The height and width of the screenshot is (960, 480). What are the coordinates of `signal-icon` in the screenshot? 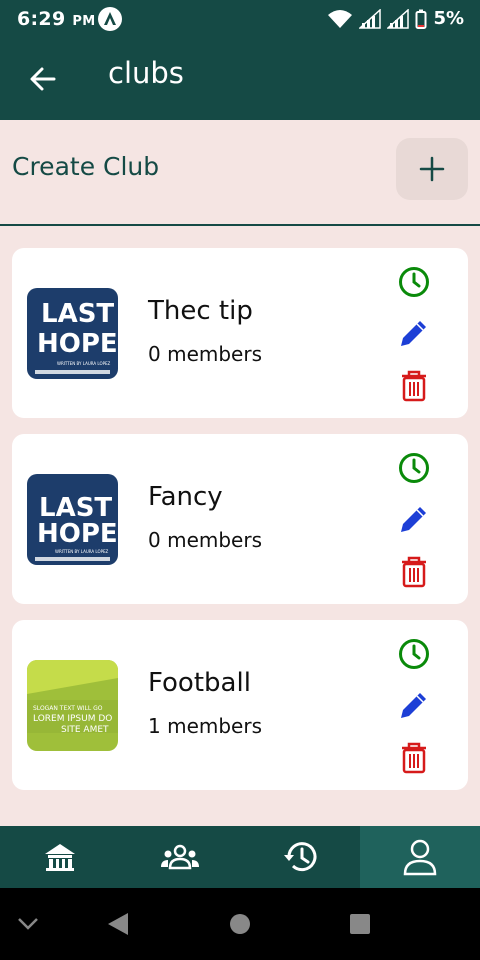 It's located at (370, 18).